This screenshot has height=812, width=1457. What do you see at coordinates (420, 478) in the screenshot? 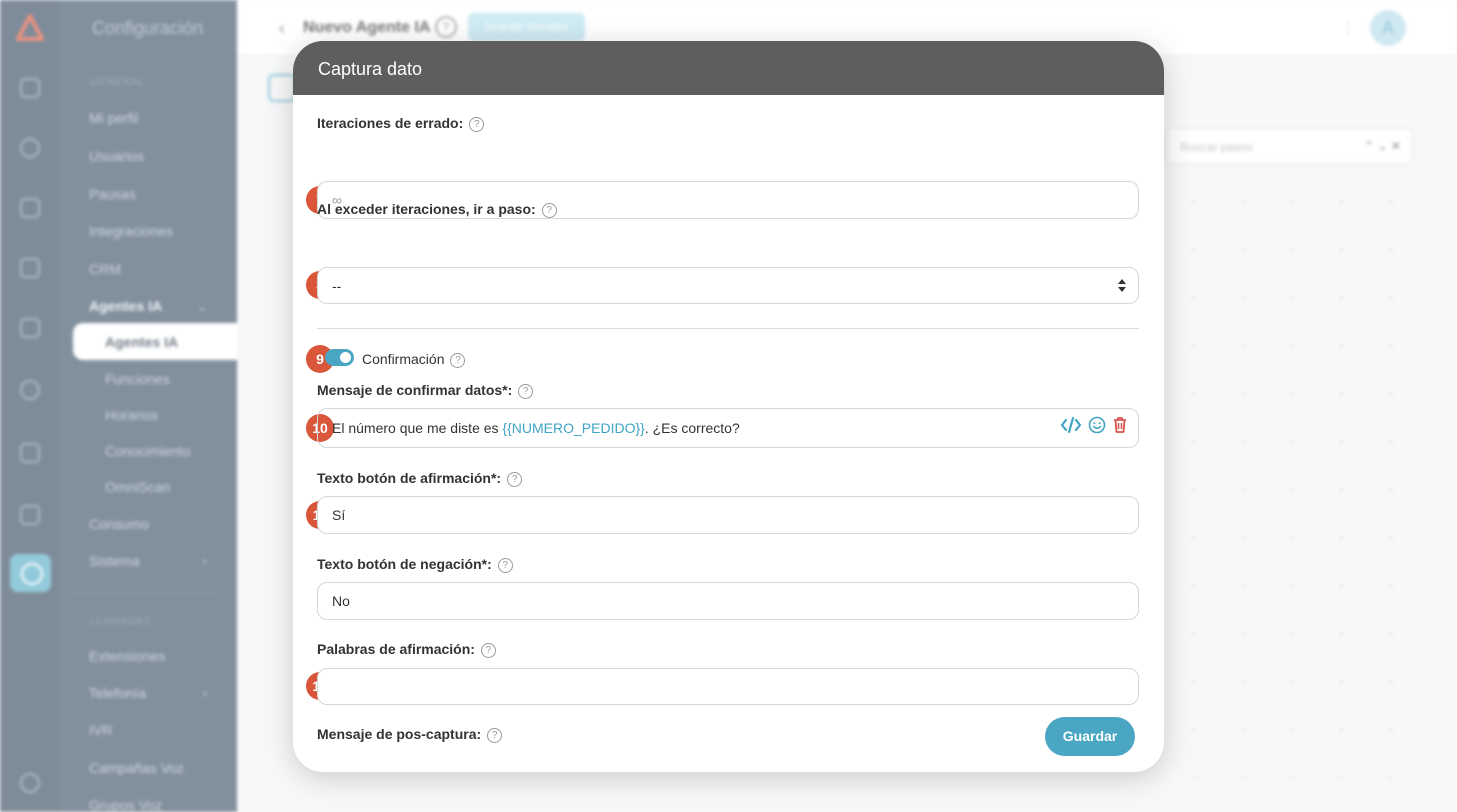
I see `affirm-button-label: Texto botón de afirmación*:?` at bounding box center [420, 478].